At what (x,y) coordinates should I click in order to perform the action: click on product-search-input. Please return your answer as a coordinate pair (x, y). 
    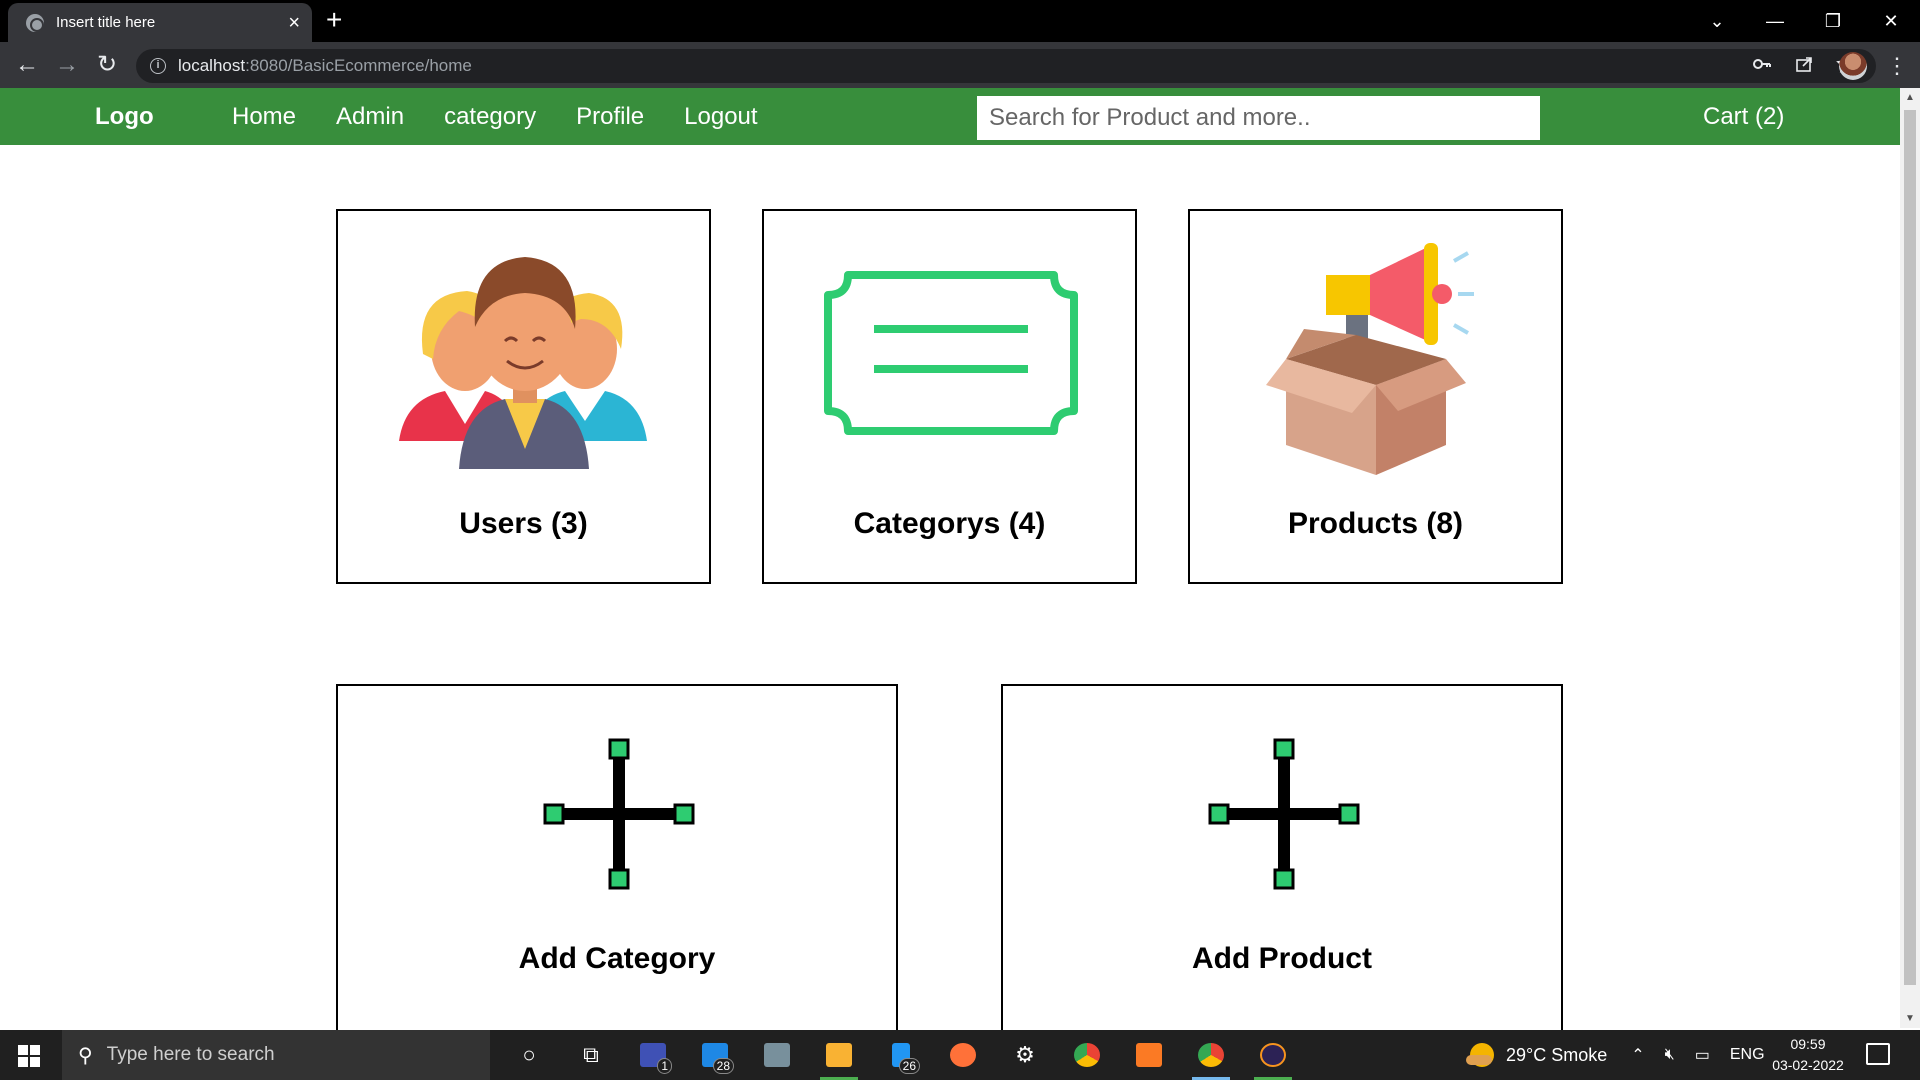
    Looking at the image, I should click on (1258, 118).